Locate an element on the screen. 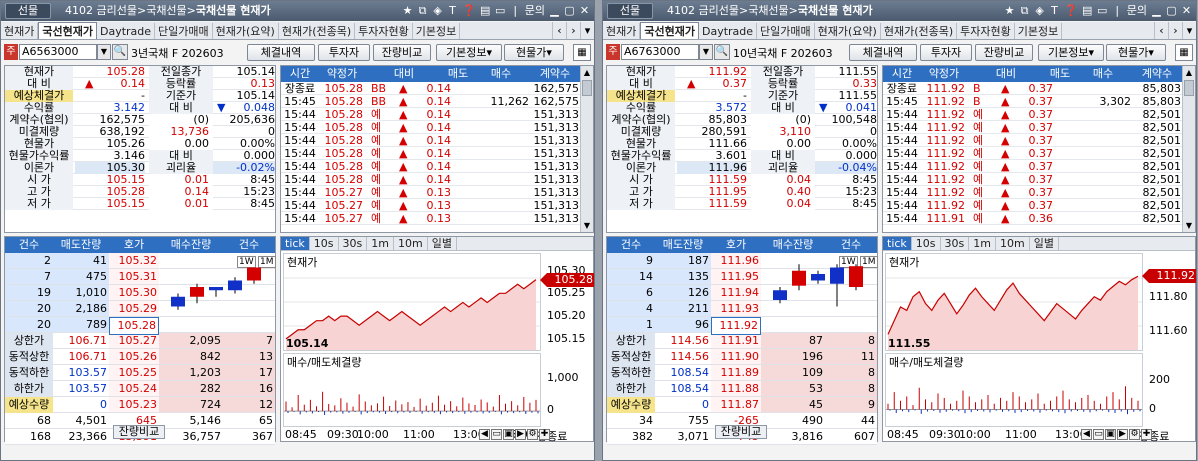  cross-icon: ✚ is located at coordinates (1146, 434).